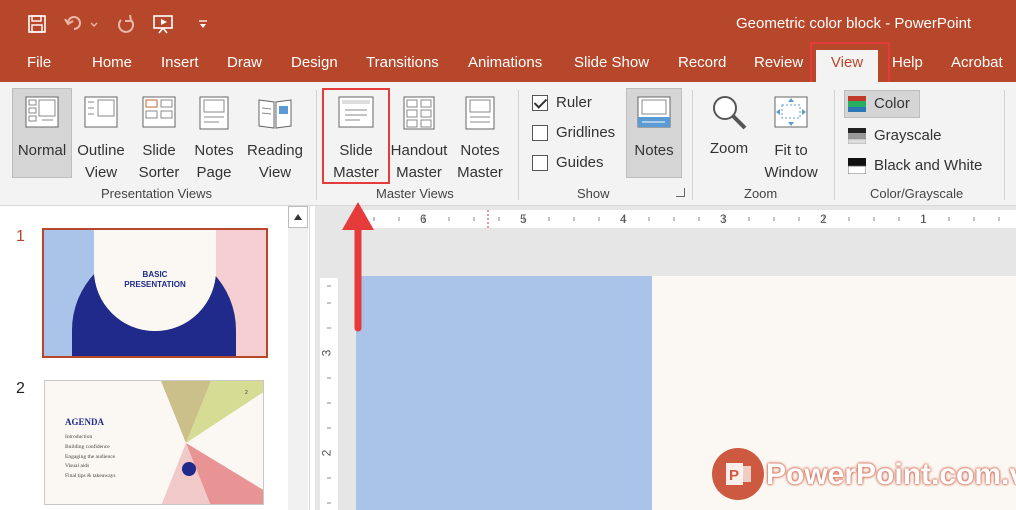  Describe the element at coordinates (275, 172) in the screenshot. I see `reading-view-label-2: View` at that location.